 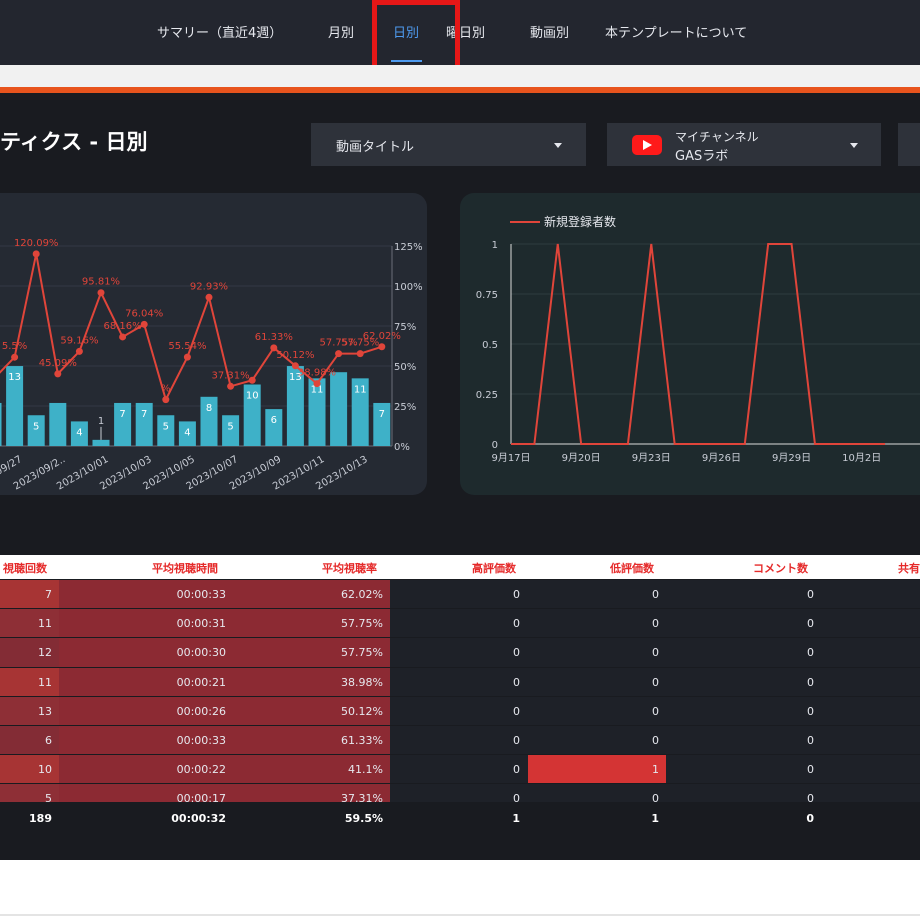 What do you see at coordinates (48, 740) in the screenshot?
I see `table-cell: 6` at bounding box center [48, 740].